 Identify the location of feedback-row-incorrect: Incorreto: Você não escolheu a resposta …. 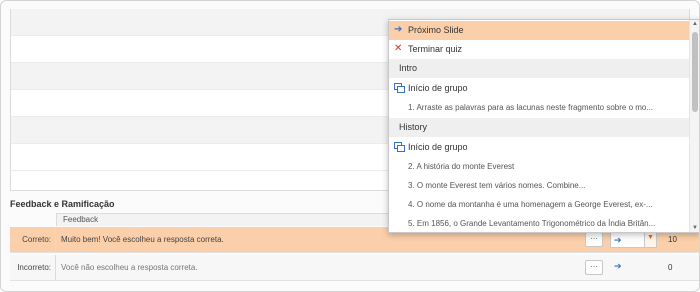
(354, 268).